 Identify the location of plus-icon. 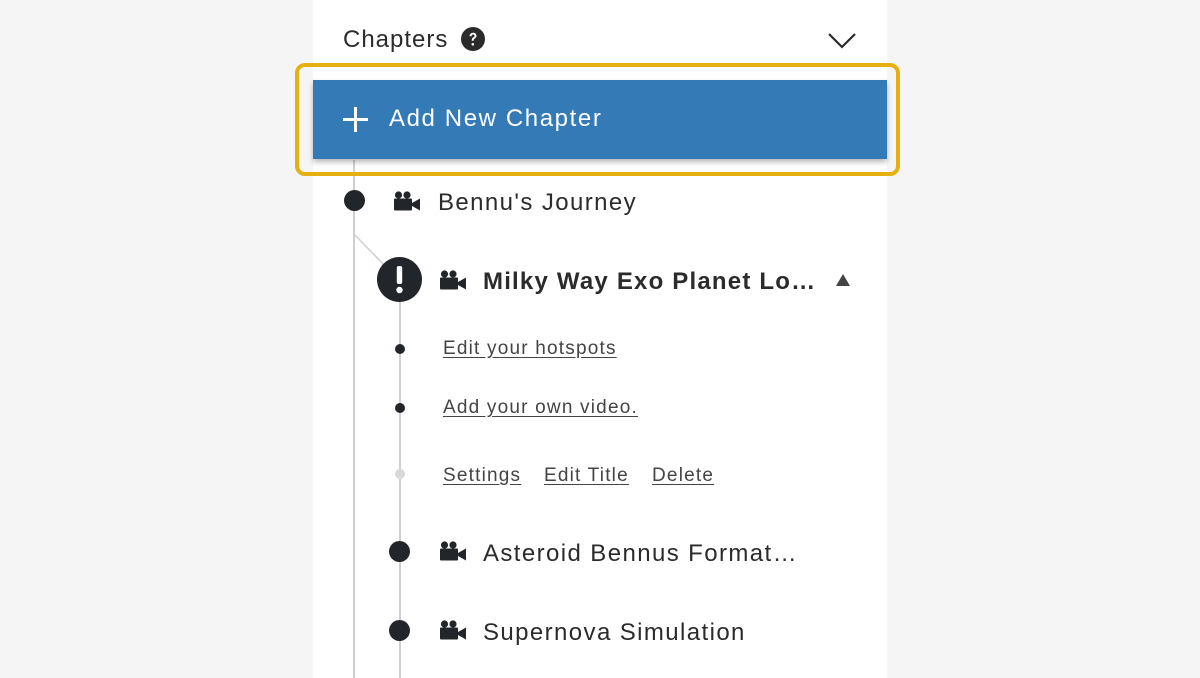
(355, 119).